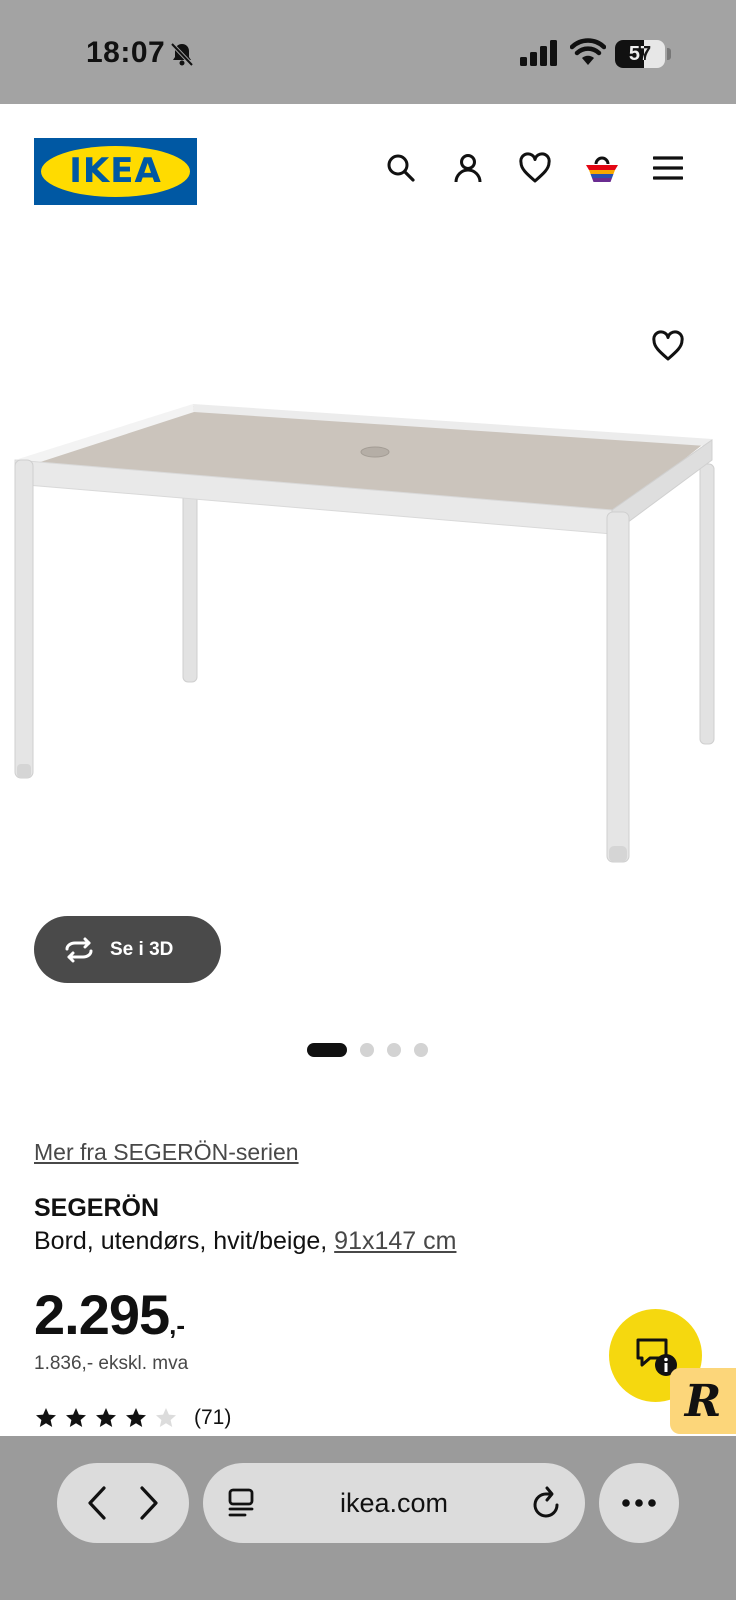 Image resolution: width=736 pixels, height=1600 pixels. I want to click on wifi-icon, so click(588, 51).